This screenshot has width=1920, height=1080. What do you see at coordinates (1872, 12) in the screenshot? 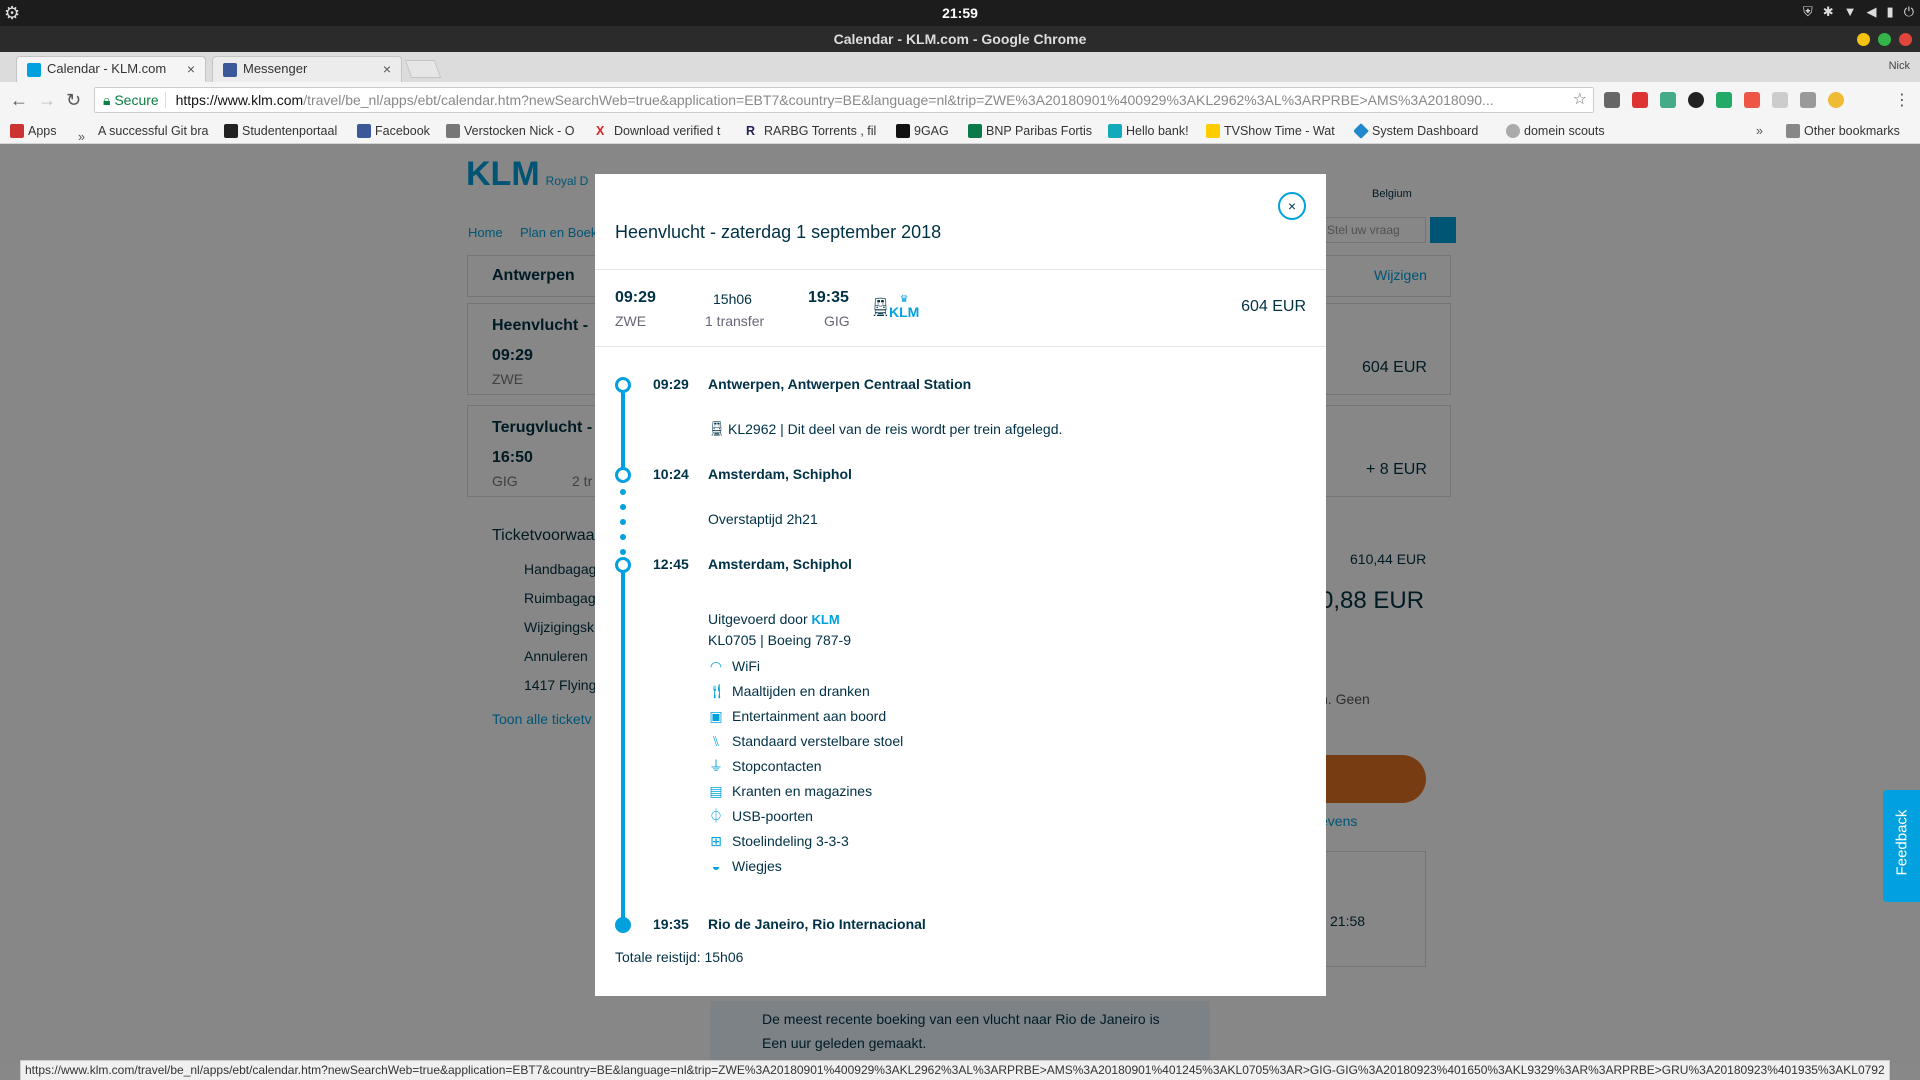
I see `volume-icon: ◀` at bounding box center [1872, 12].